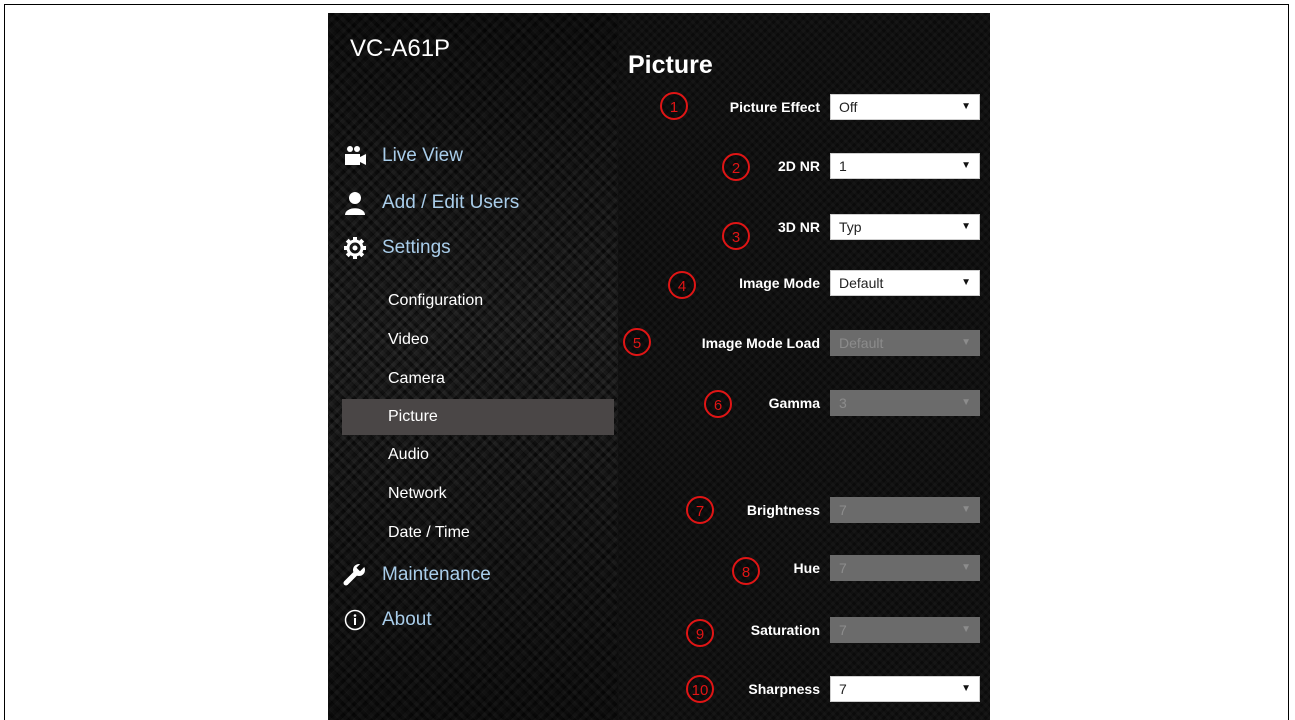  What do you see at coordinates (478, 379) in the screenshot?
I see `subnav-camera: Camera` at bounding box center [478, 379].